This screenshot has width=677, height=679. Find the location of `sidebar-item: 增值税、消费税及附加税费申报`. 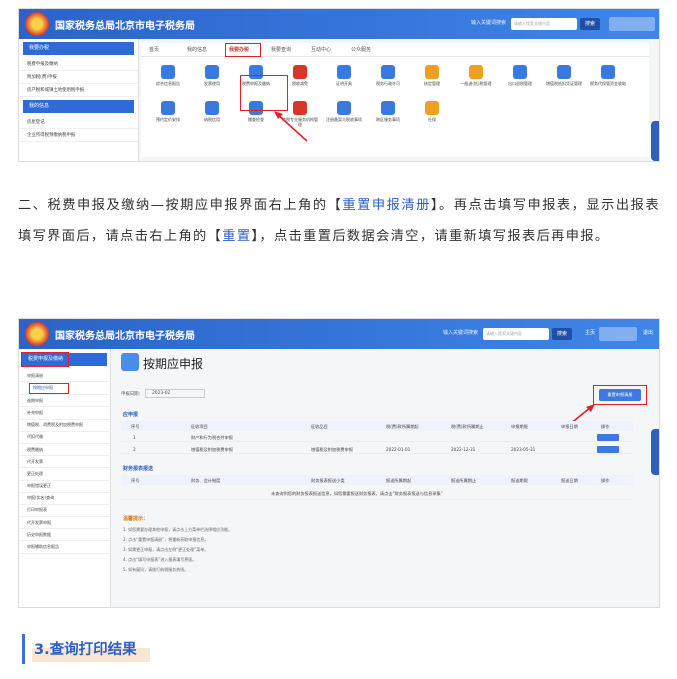

sidebar-item: 增值税、消费税及附加税费申报 is located at coordinates (64, 426).